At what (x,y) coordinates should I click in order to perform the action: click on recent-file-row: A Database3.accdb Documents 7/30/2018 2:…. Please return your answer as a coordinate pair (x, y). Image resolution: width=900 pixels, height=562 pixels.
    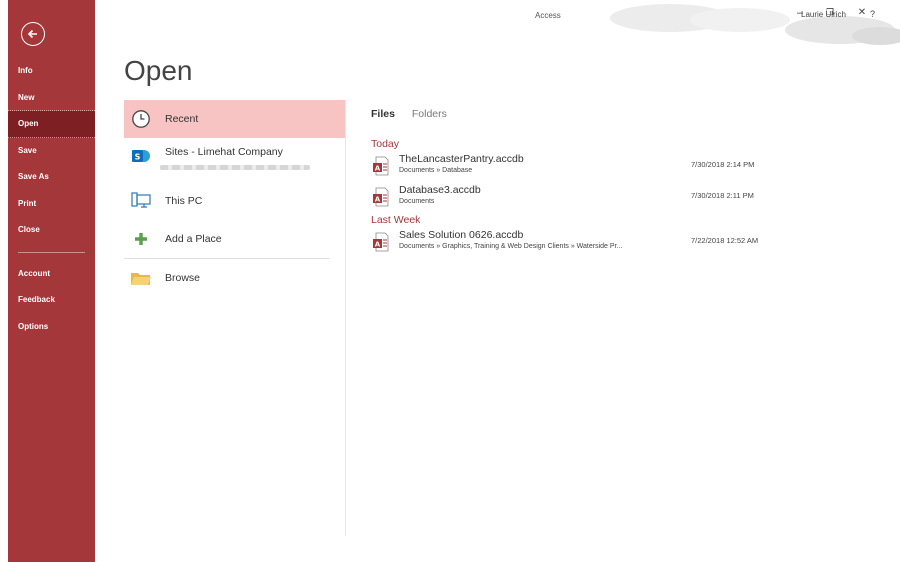
    Looking at the image, I should click on (571, 199).